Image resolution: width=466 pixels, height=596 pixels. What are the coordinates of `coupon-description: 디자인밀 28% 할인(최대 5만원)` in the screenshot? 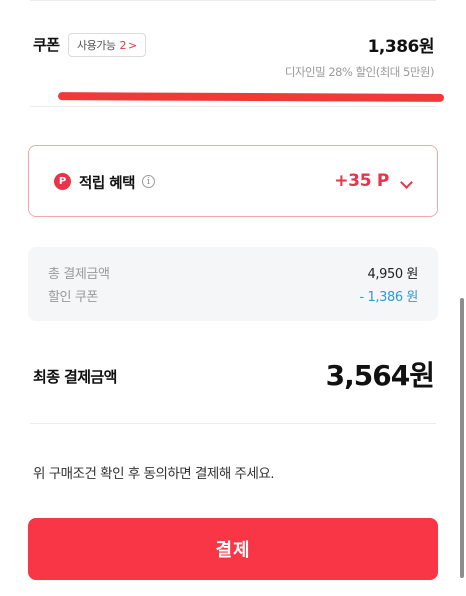 It's located at (359, 72).